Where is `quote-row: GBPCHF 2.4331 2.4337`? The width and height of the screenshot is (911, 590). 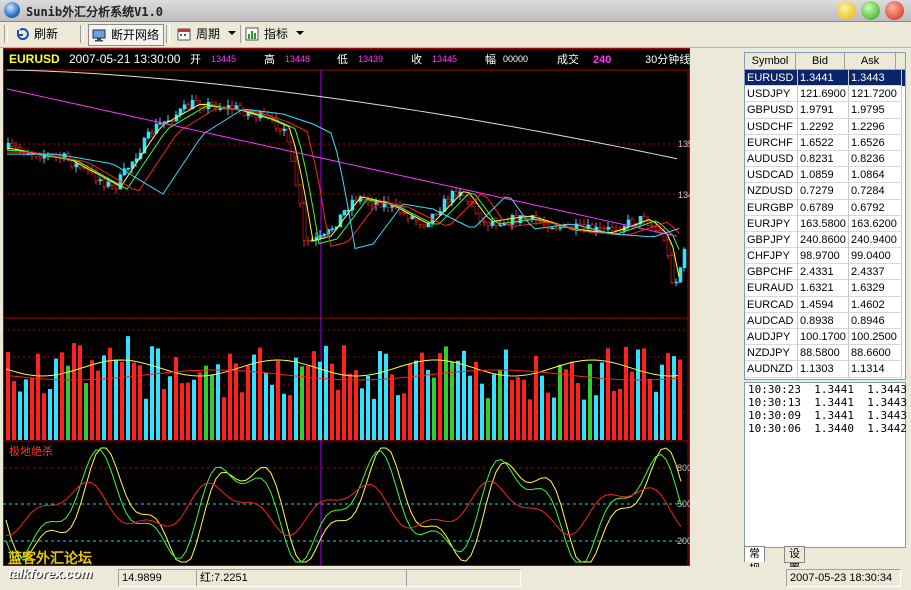 quote-row: GBPCHF 2.4331 2.4337 is located at coordinates (825, 272).